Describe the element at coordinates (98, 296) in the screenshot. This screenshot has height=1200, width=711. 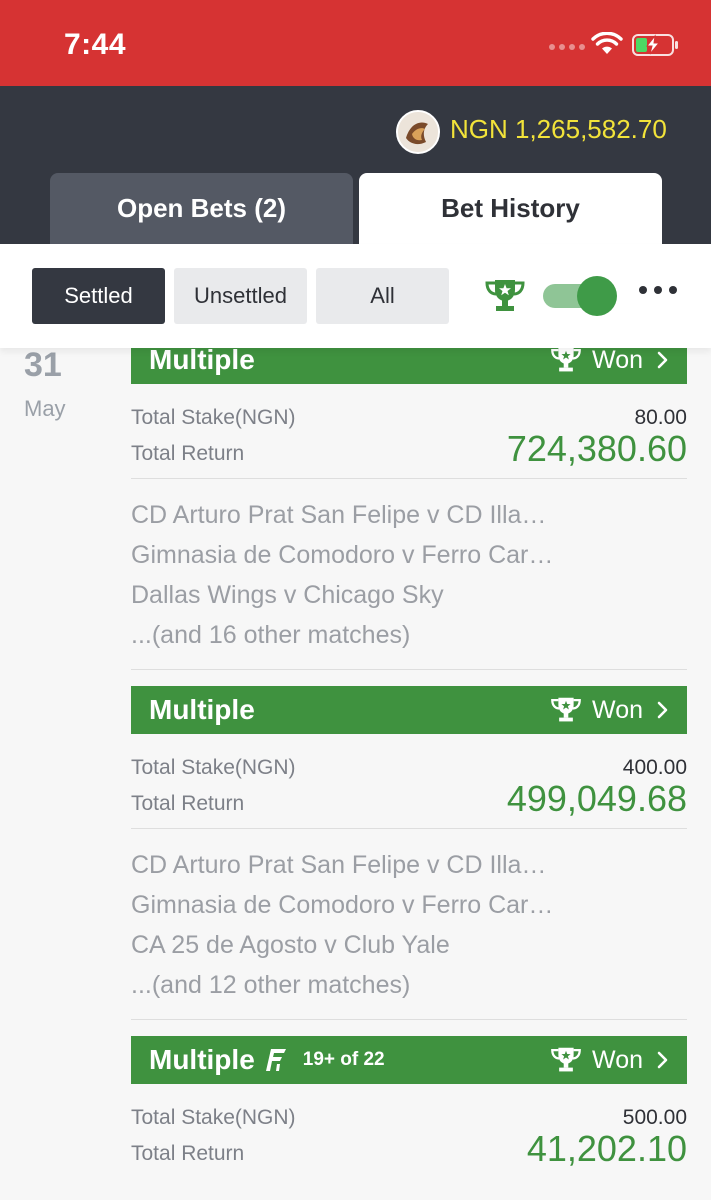
I see `filter-settled-button: Settled` at that location.